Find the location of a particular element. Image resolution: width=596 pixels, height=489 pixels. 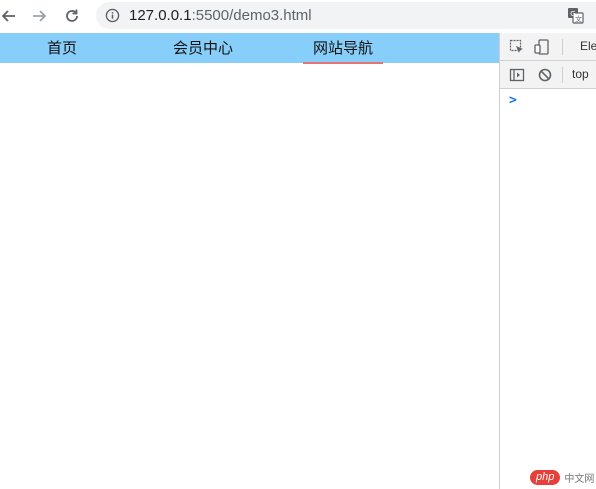

url-host: 127.0.0.1 is located at coordinates (160, 15).